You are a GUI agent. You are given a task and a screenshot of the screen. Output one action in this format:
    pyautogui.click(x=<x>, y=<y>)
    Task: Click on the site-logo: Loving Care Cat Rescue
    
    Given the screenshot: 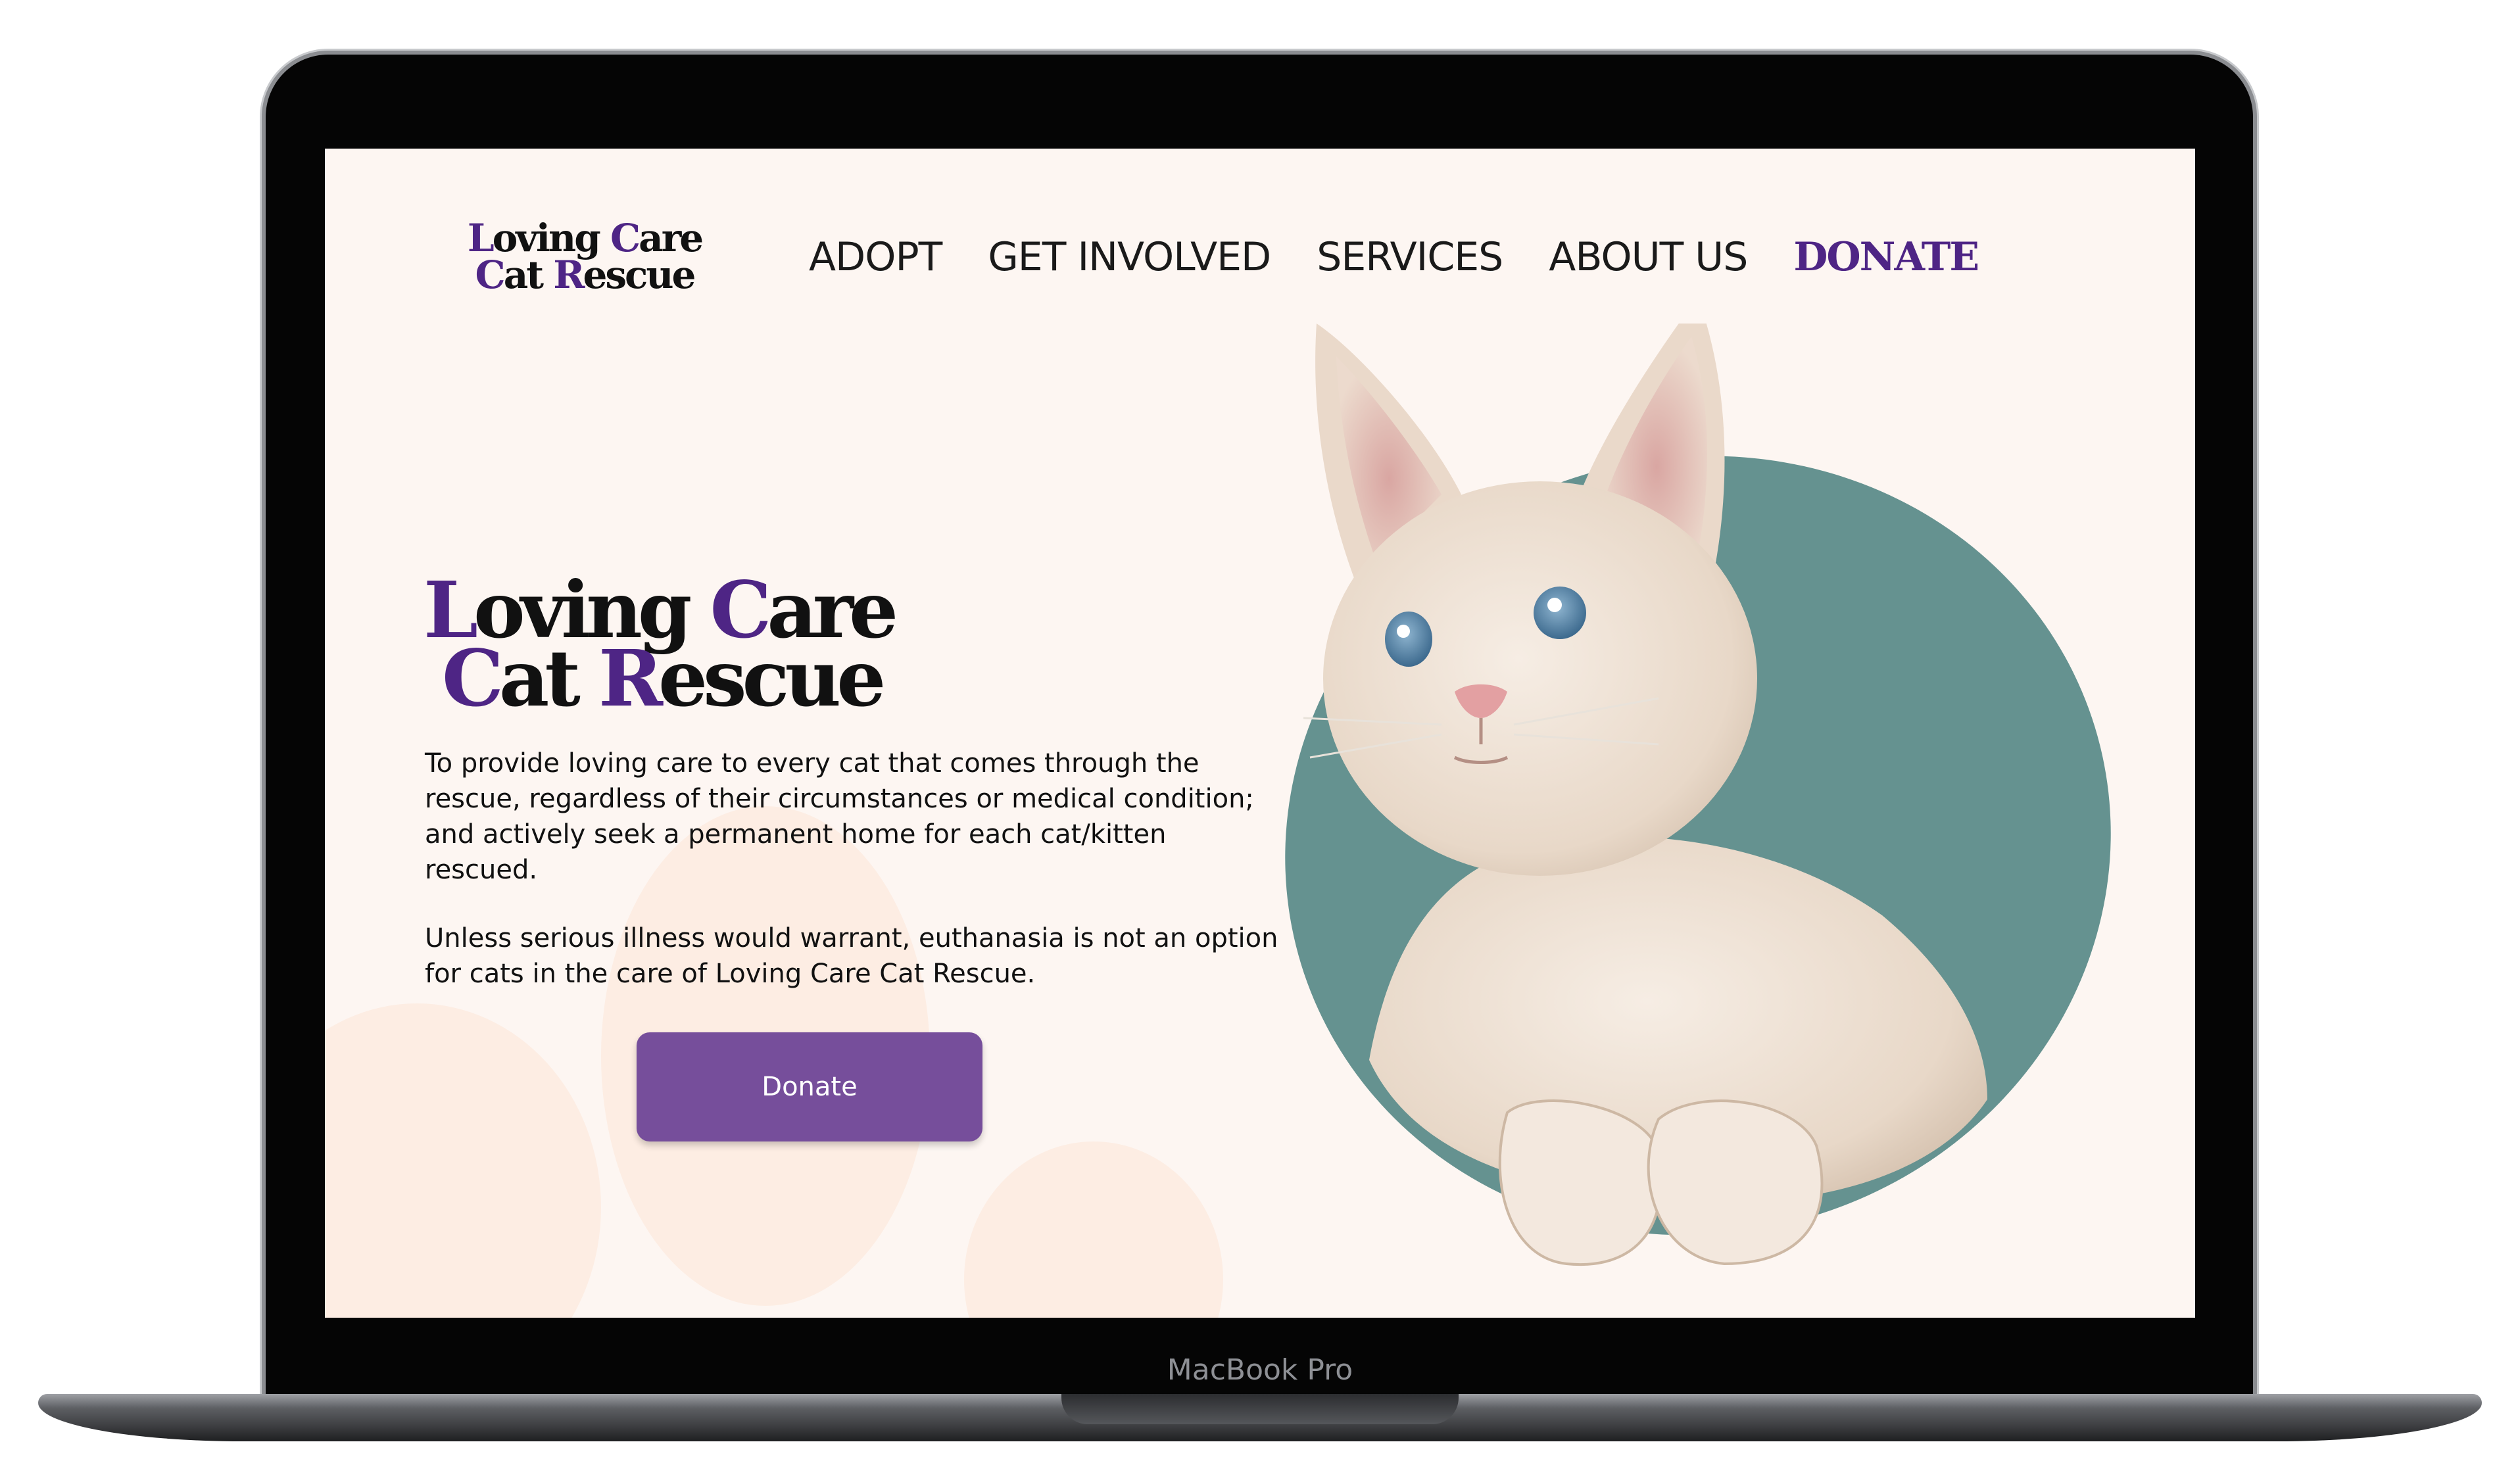 What is the action you would take?
    pyautogui.click(x=585, y=257)
    